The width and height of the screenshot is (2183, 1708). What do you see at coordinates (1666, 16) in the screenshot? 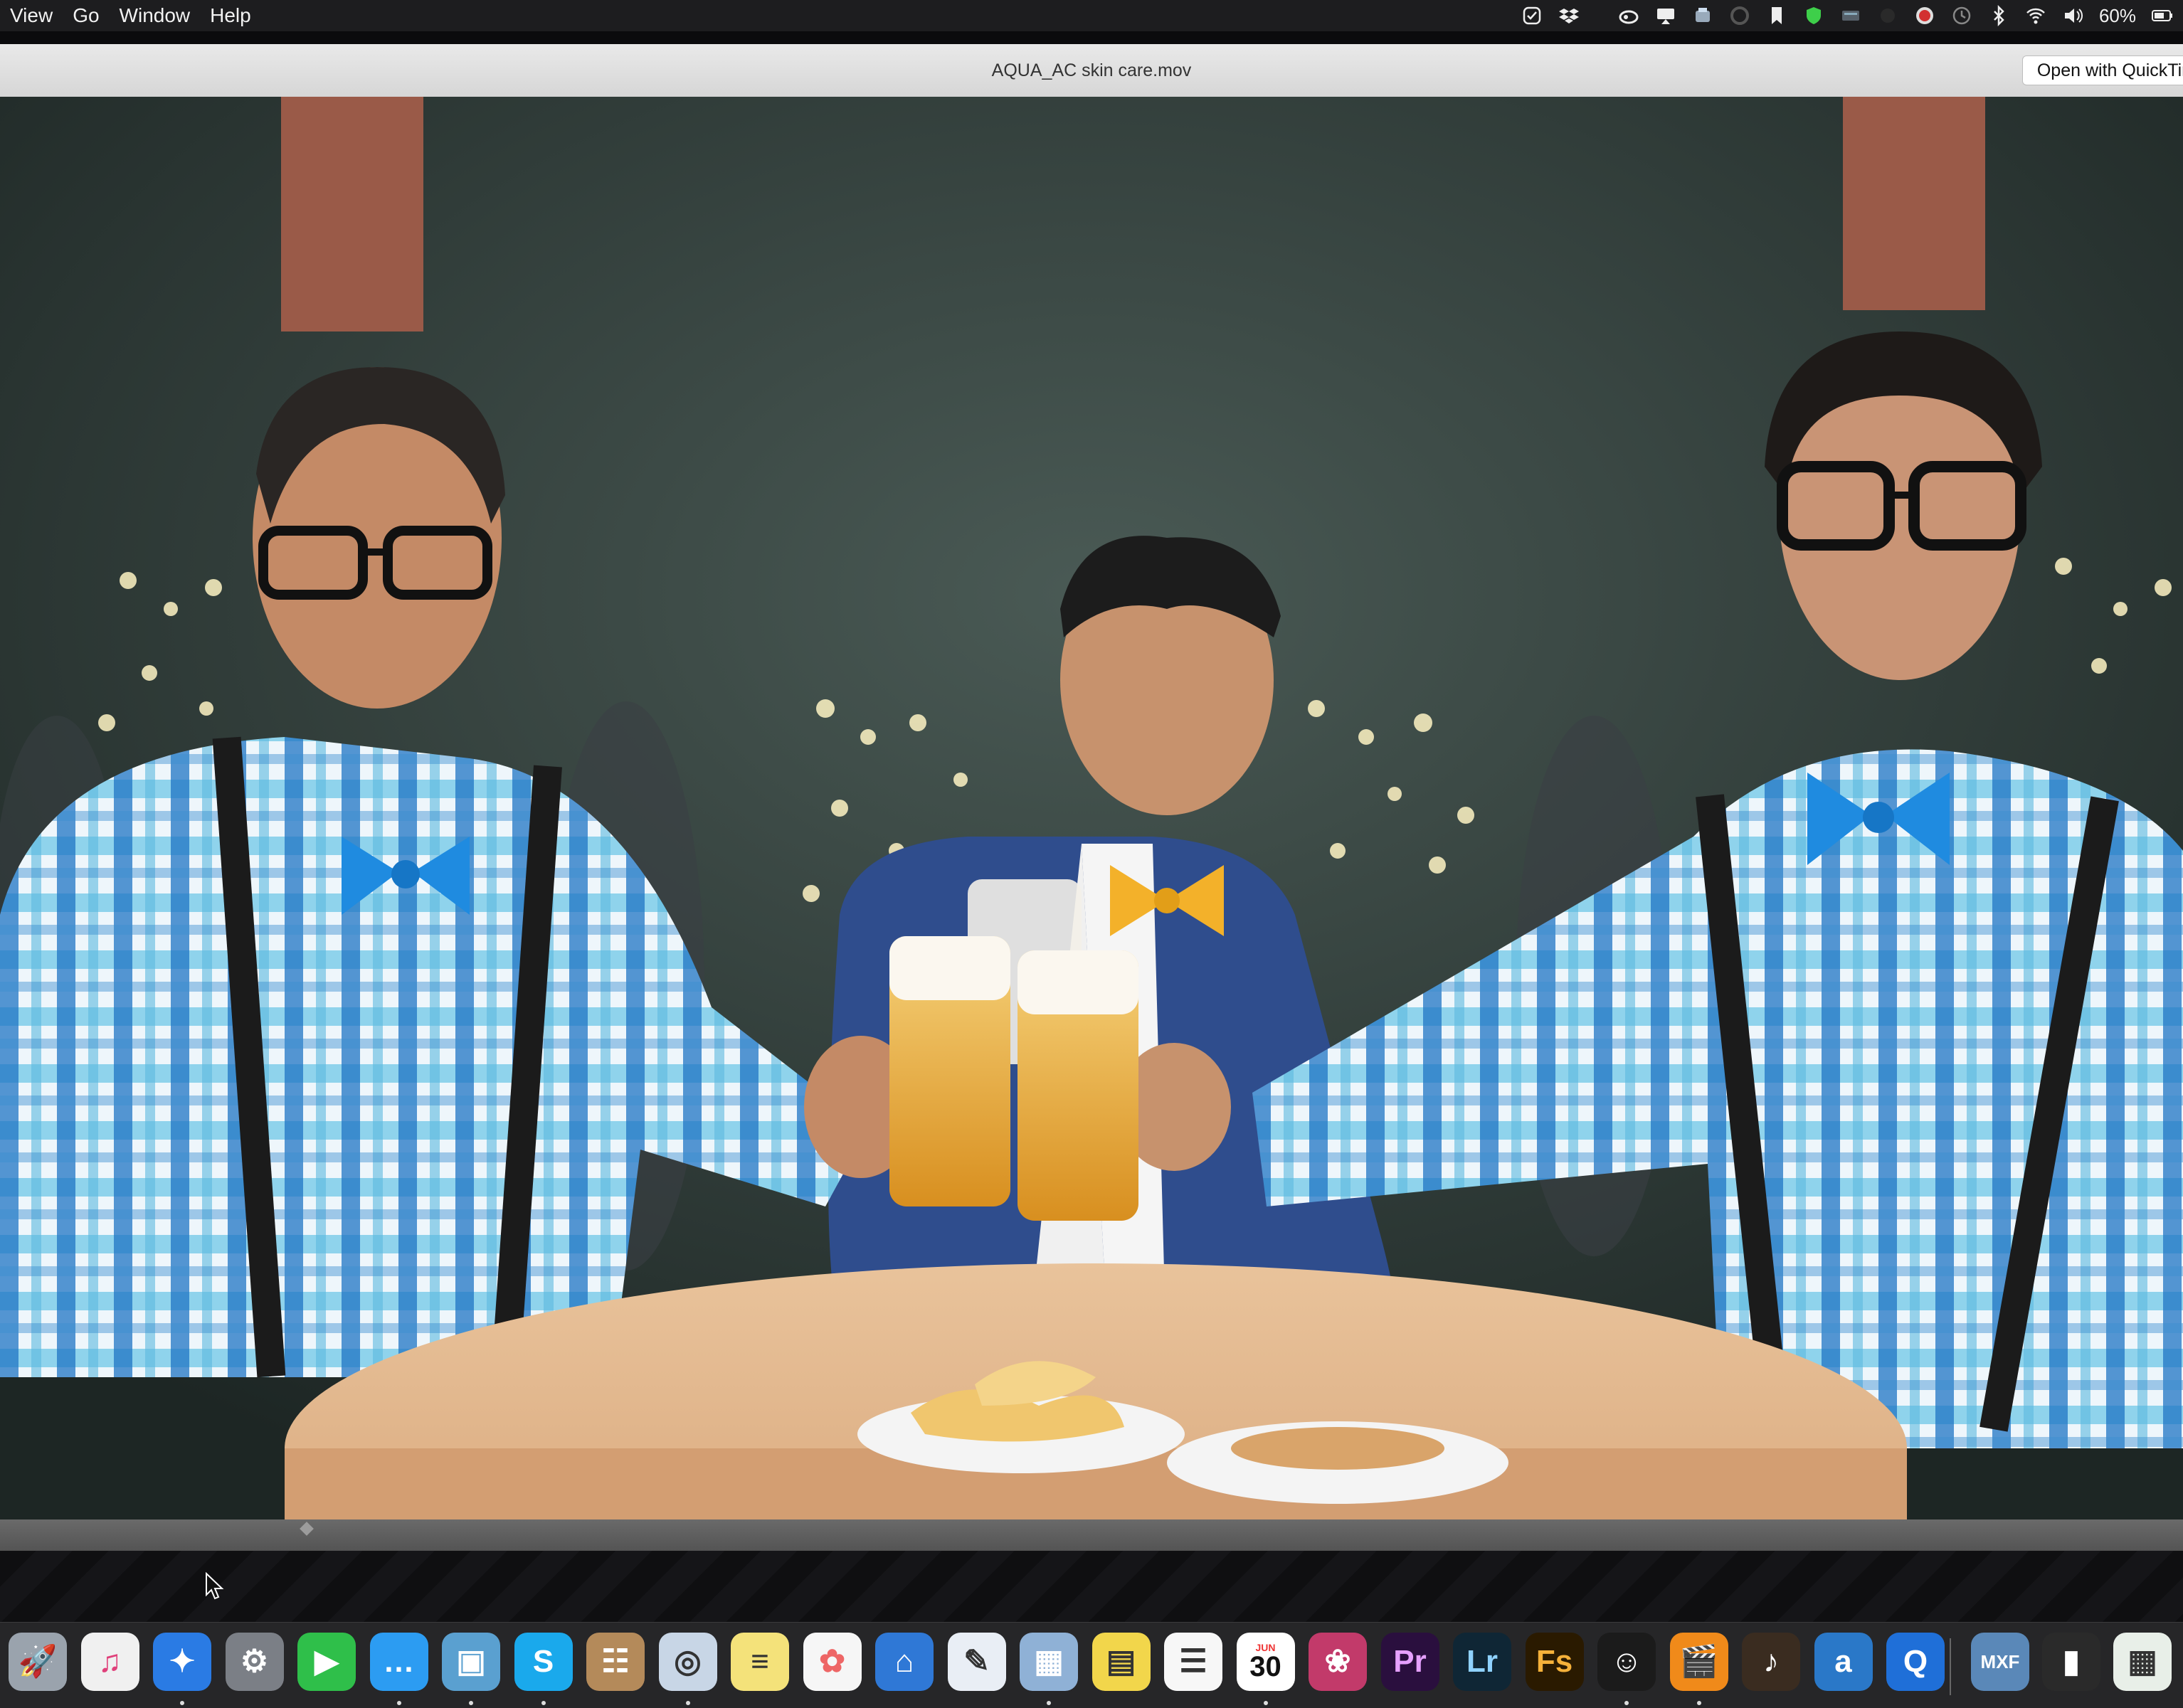
I see `airplay-icon` at bounding box center [1666, 16].